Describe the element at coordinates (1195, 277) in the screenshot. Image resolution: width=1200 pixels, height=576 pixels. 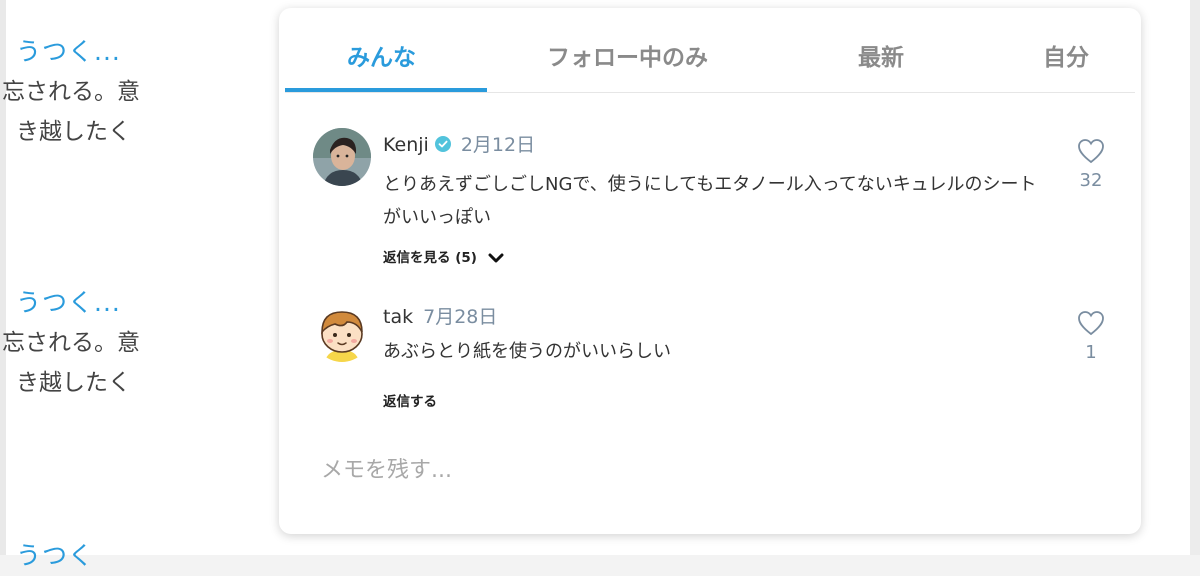
I see `right-edge` at that location.